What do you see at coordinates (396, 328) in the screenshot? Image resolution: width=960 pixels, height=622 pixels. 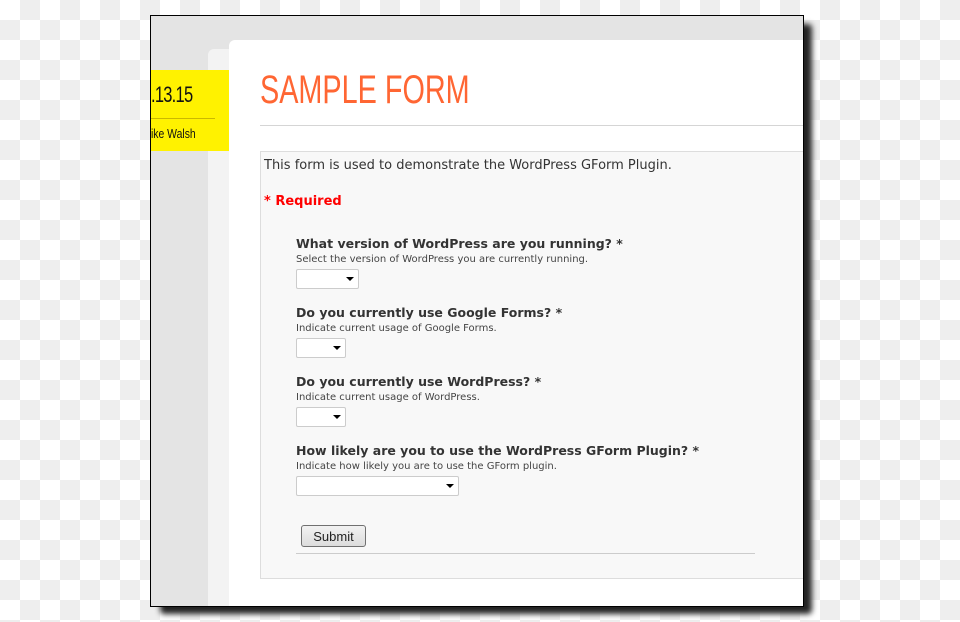 I see `question-help: Indicate current usage of Google Forms.` at bounding box center [396, 328].